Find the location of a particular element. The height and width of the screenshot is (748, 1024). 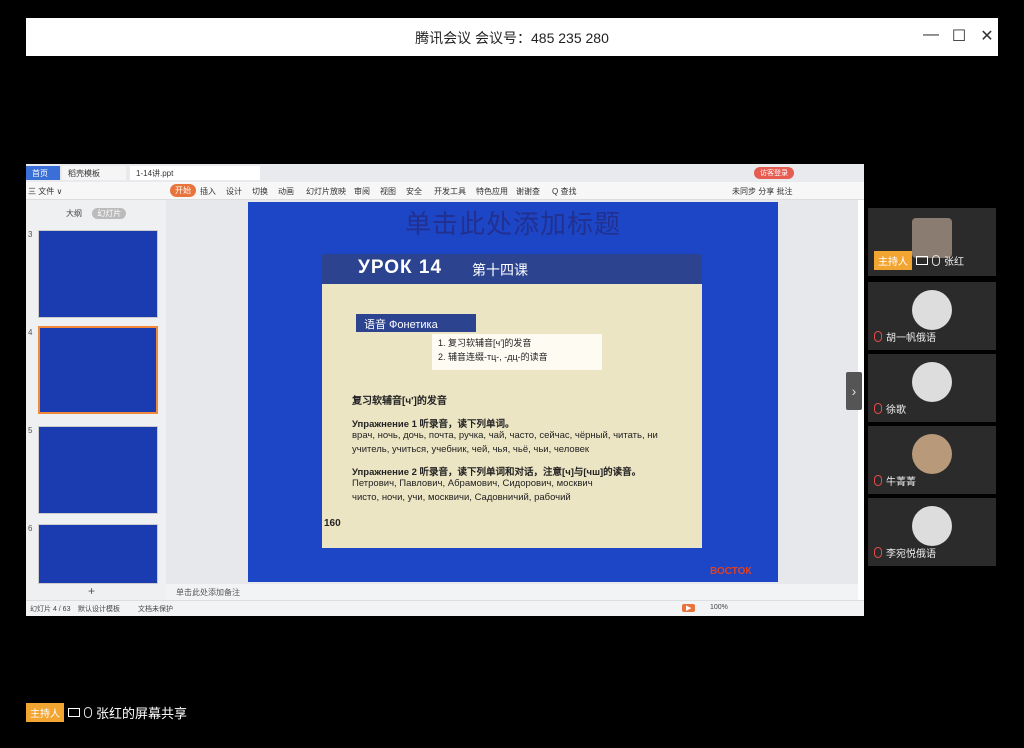

title-placeholder: 单击此处添加标题 is located at coordinates (513, 222).